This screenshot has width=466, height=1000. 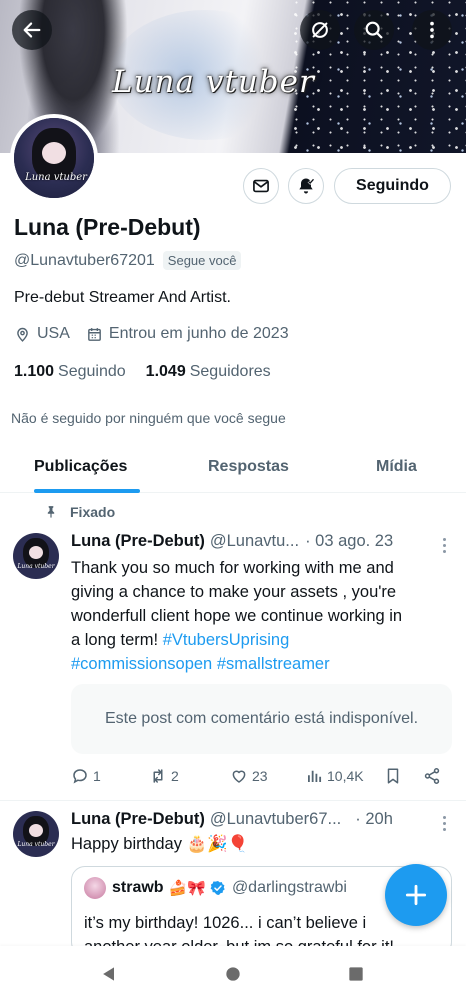 I want to click on profile-location: USA, so click(x=53, y=333).